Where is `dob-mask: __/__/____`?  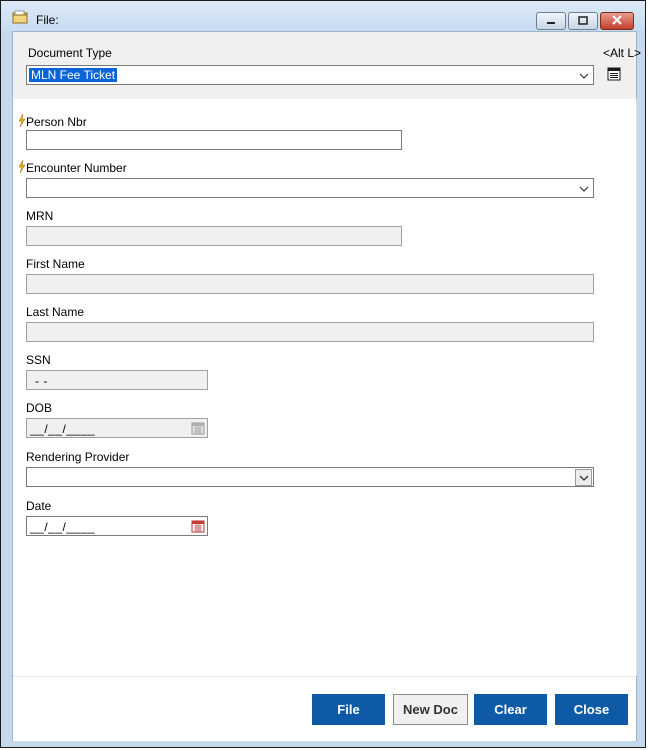
dob-mask: __/__/____ is located at coordinates (63, 429).